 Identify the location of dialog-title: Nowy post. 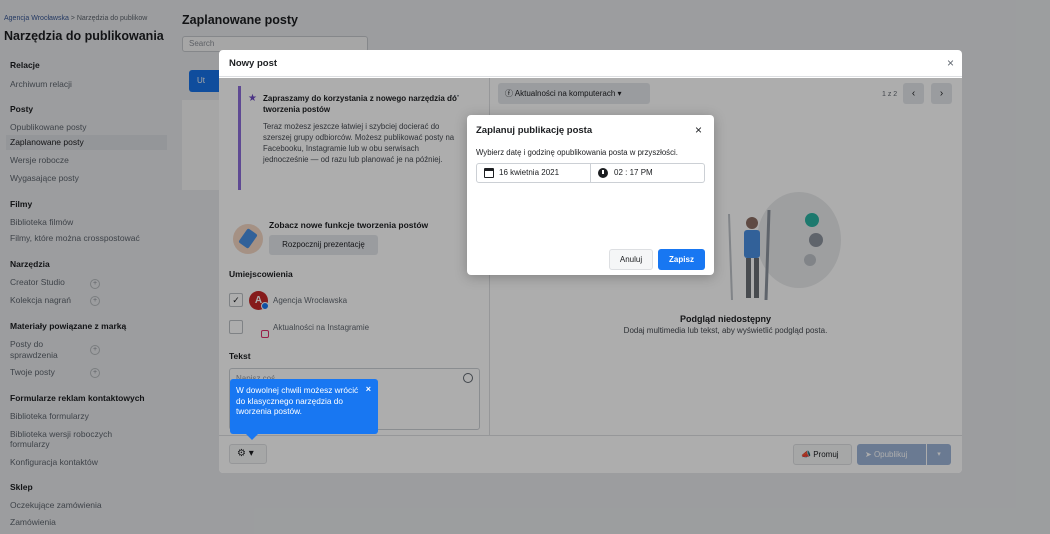
(253, 63).